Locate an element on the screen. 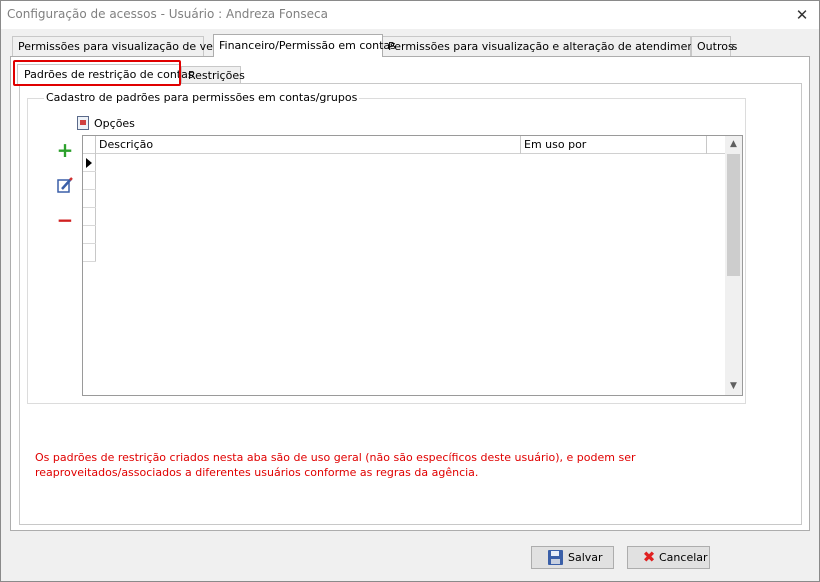  floppy-disk-icon is located at coordinates (555, 557).